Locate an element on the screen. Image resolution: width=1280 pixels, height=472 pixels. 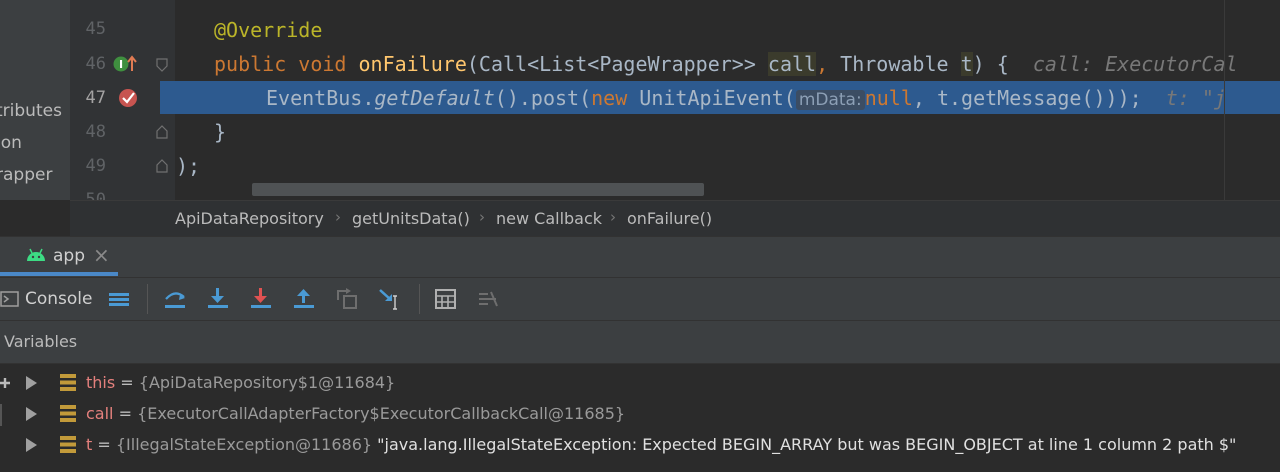
annotation-token: @Override is located at coordinates (268, 30).